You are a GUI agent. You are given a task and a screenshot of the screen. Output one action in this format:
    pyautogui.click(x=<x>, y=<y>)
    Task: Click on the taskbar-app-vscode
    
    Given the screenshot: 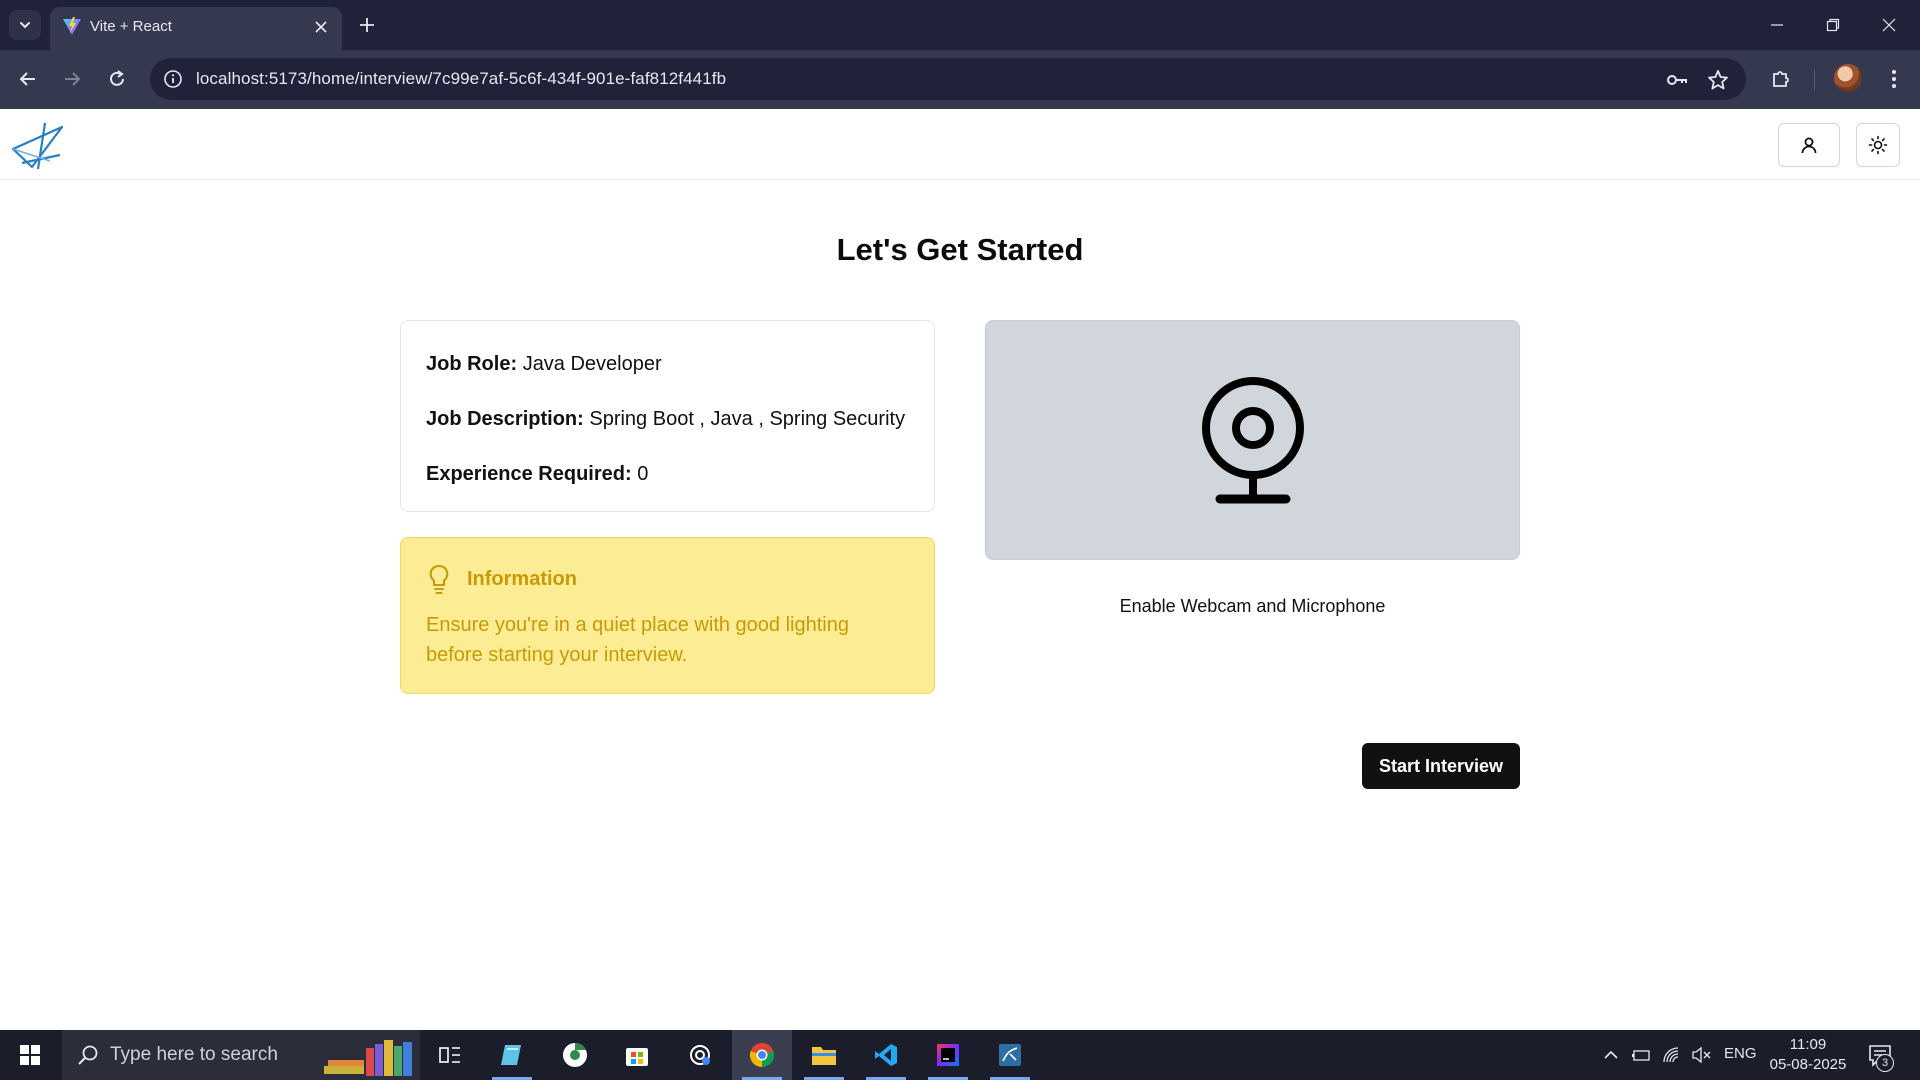 What is the action you would take?
    pyautogui.click(x=886, y=1055)
    